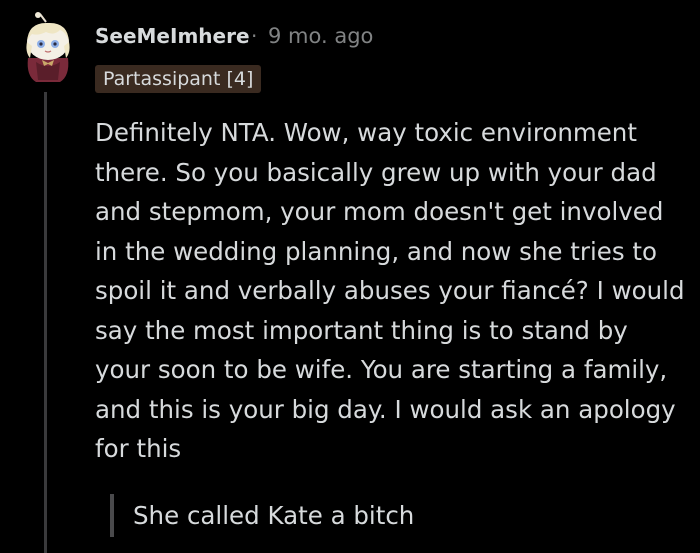 The height and width of the screenshot is (553, 700). I want to click on comment-blockquote: She called Kate a bitch, so click(262, 515).